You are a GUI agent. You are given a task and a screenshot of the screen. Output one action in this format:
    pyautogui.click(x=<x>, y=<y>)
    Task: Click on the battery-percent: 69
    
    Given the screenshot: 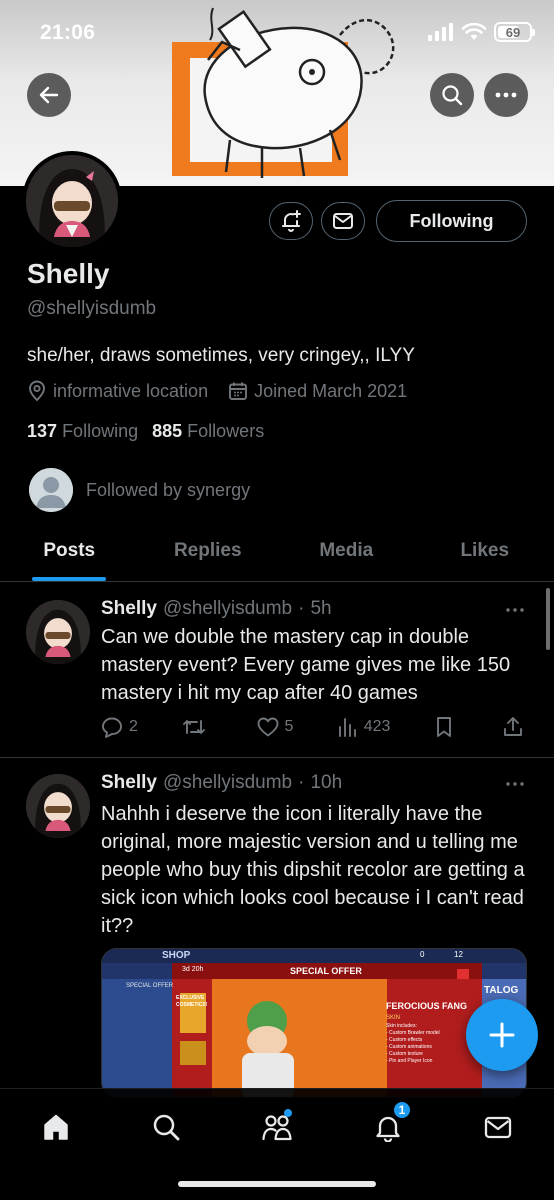 What is the action you would take?
    pyautogui.click(x=513, y=32)
    